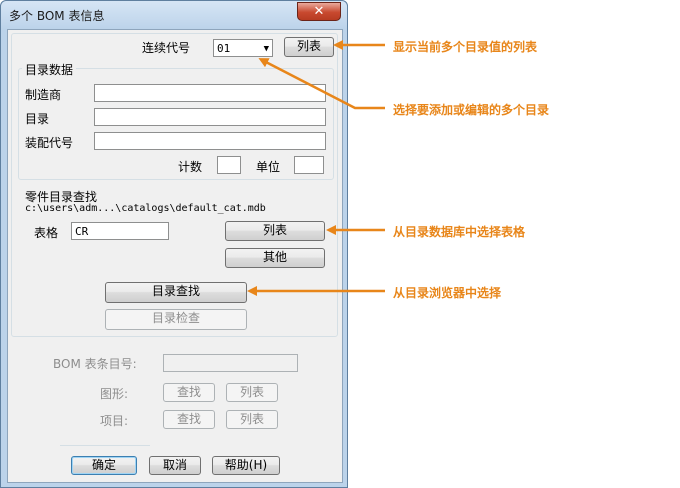 This screenshot has height=488, width=680. I want to click on callout-arrows, so click(316, 168).